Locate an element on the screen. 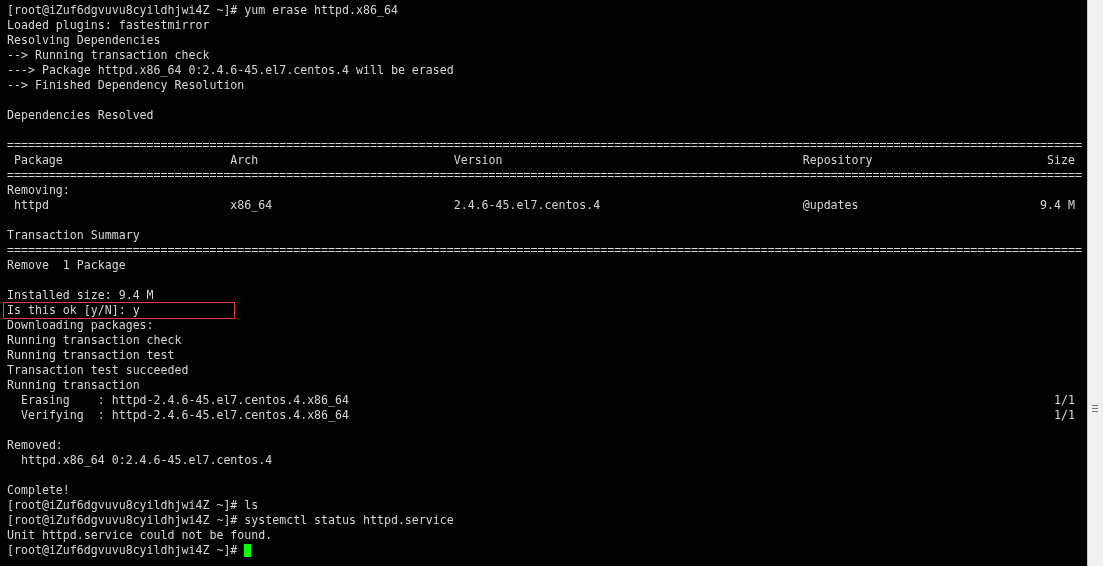  terminal-line: Erasing : httpd-2.4.6-45.el7.centos.4.x86_64 is located at coordinates (184, 400).